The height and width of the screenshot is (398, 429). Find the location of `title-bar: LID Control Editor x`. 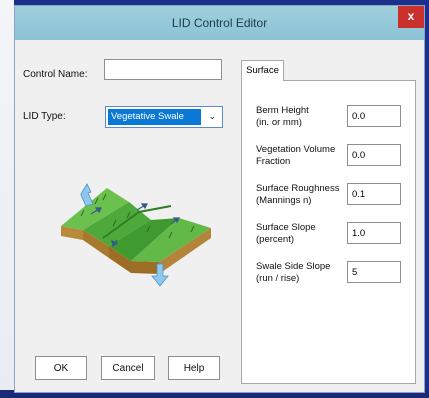

title-bar: LID Control Editor x is located at coordinates (219, 23).